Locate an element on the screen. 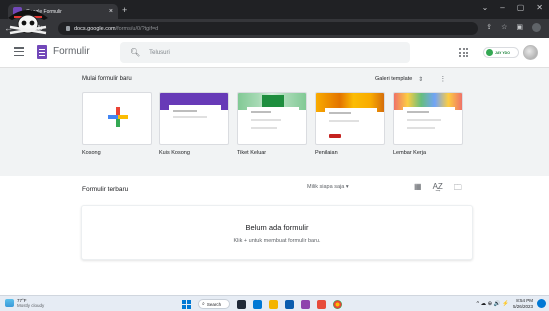 Image resolution: width=549 pixels, height=311 pixels. template-card-blank: Kosong is located at coordinates (117, 124).